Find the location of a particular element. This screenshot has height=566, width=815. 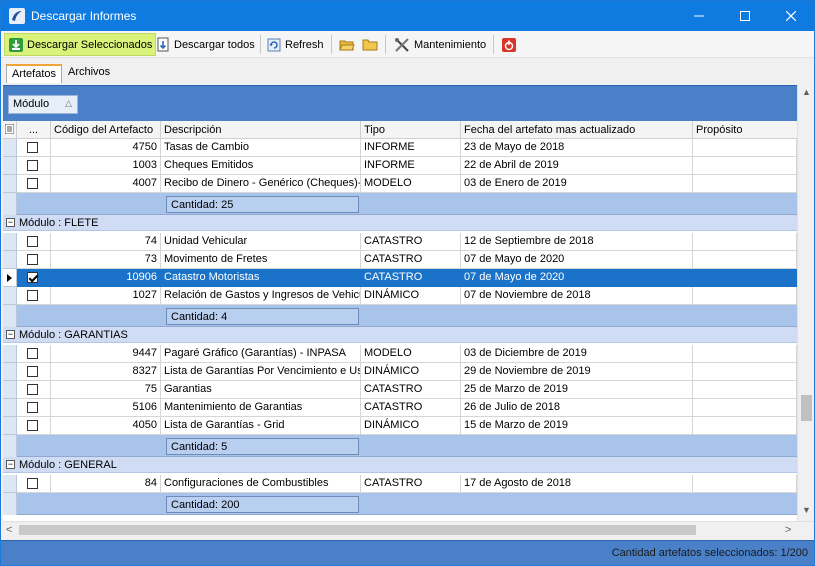

group-by-module-chip: Módulo △ is located at coordinates (43, 104).